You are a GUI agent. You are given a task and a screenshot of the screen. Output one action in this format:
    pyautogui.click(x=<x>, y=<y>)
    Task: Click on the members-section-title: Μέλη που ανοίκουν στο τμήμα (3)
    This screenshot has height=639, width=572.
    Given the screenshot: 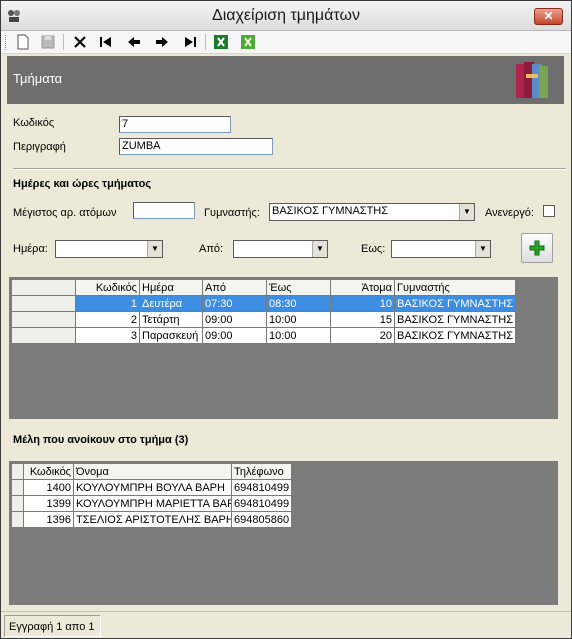 What is the action you would take?
    pyautogui.click(x=101, y=440)
    